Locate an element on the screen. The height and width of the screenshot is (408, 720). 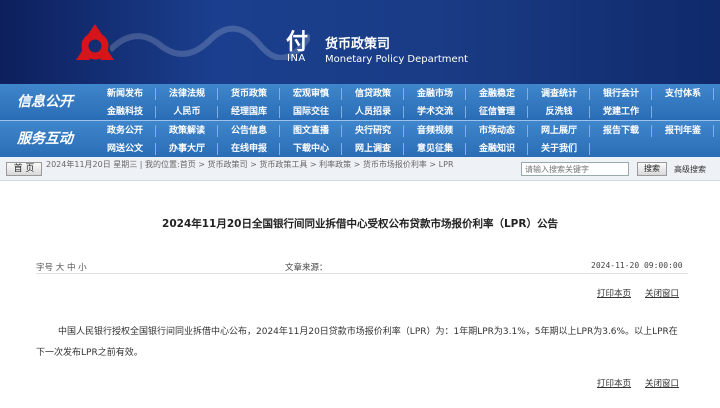
article-date: 2024-11-20 09:00:00 is located at coordinates (637, 265).